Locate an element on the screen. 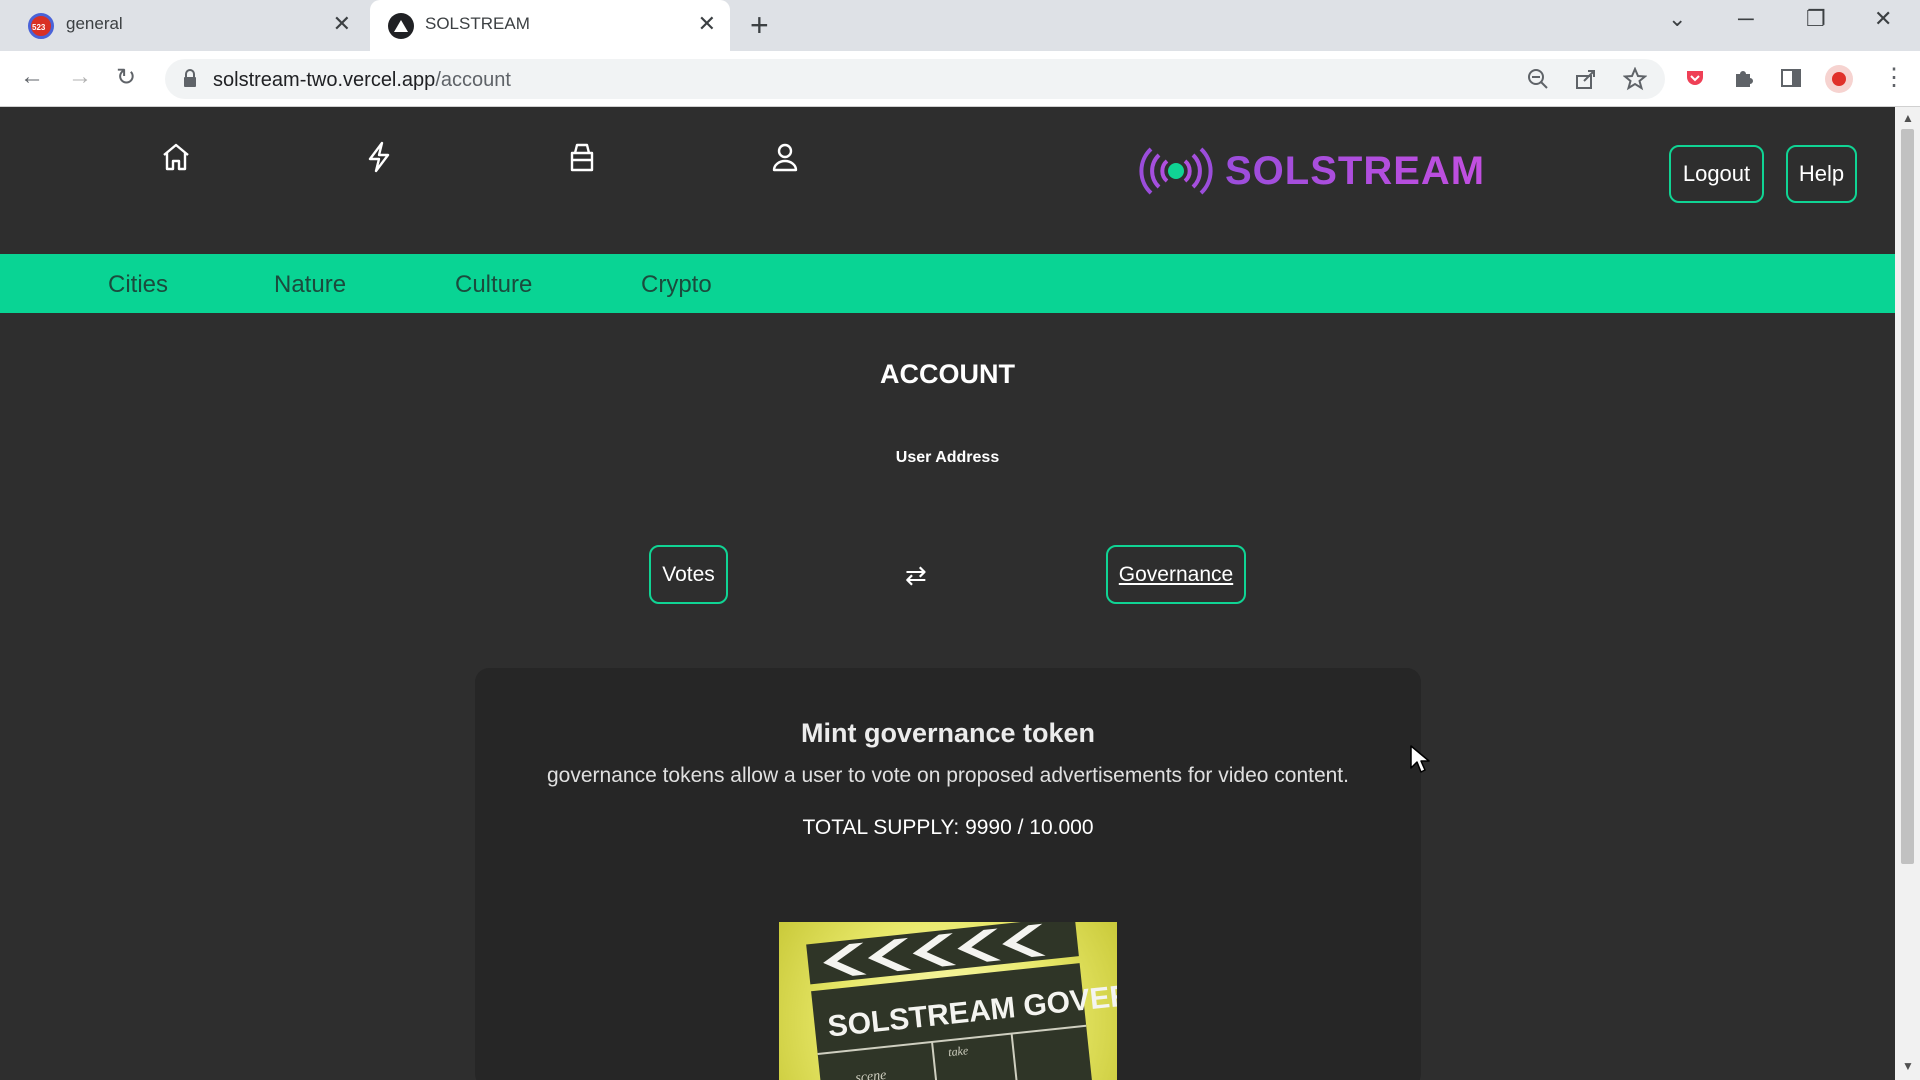 The height and width of the screenshot is (1080, 1920). browser-tab-strip: 523 general ✕ SOLSTREAM ✕ + ⌄ ─ ❐ ✕ is located at coordinates (960, 25).